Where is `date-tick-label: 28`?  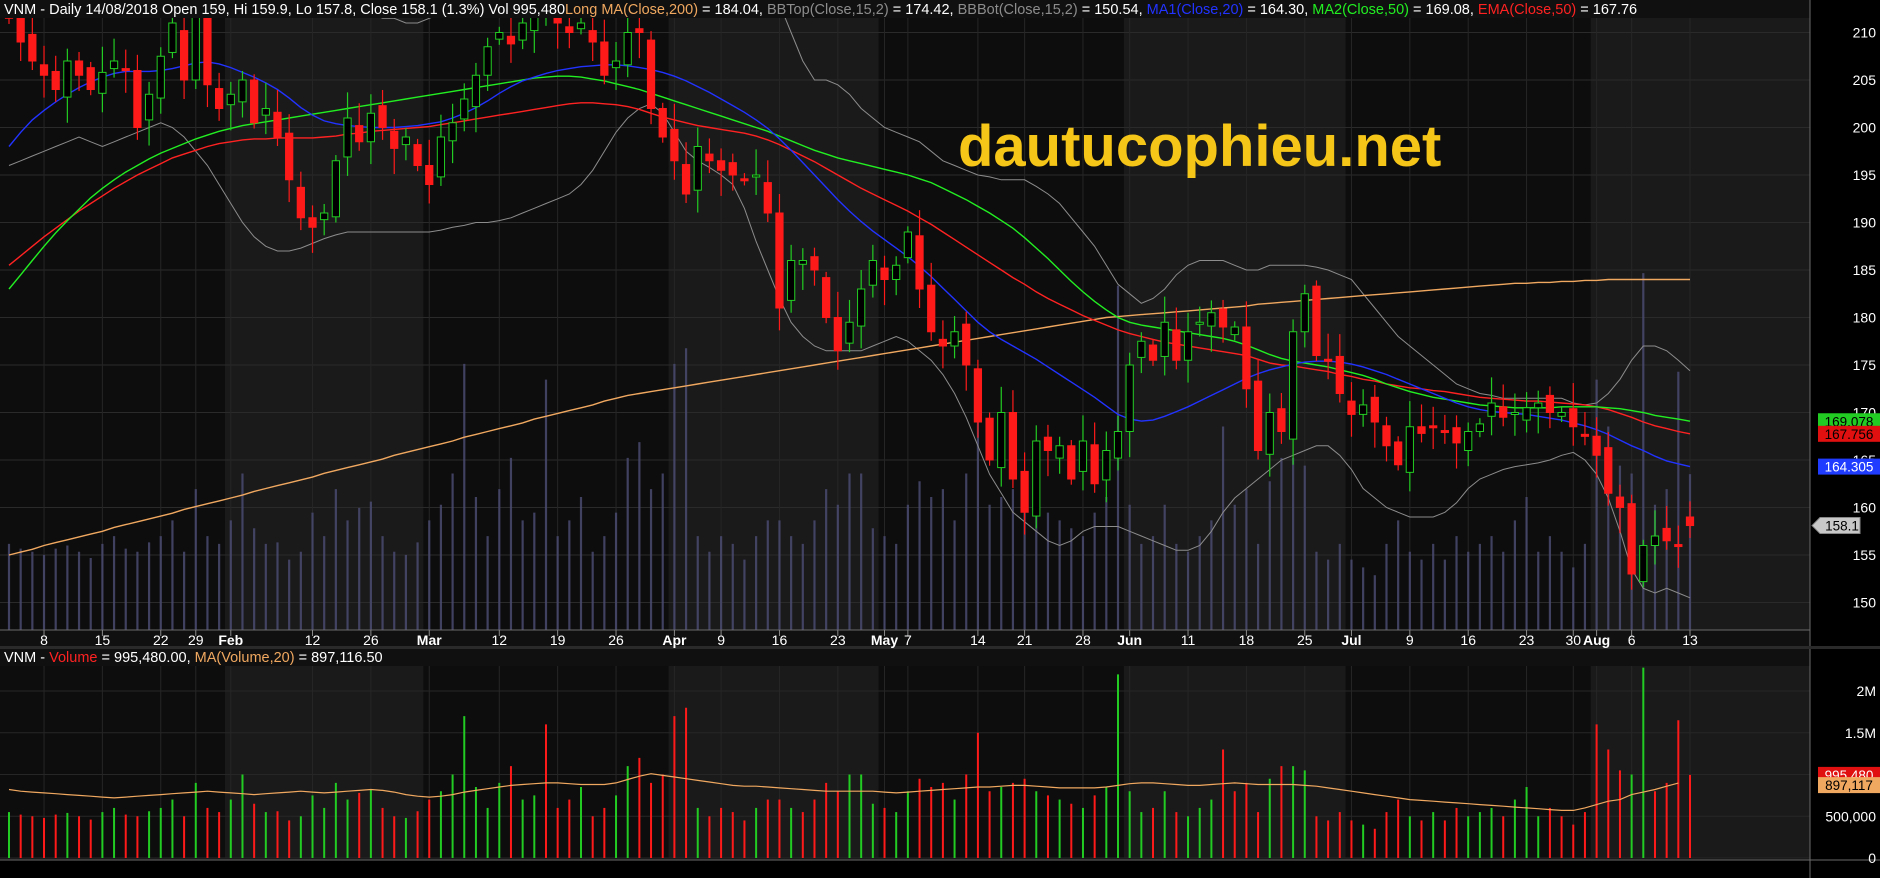
date-tick-label: 28 is located at coordinates (1083, 640).